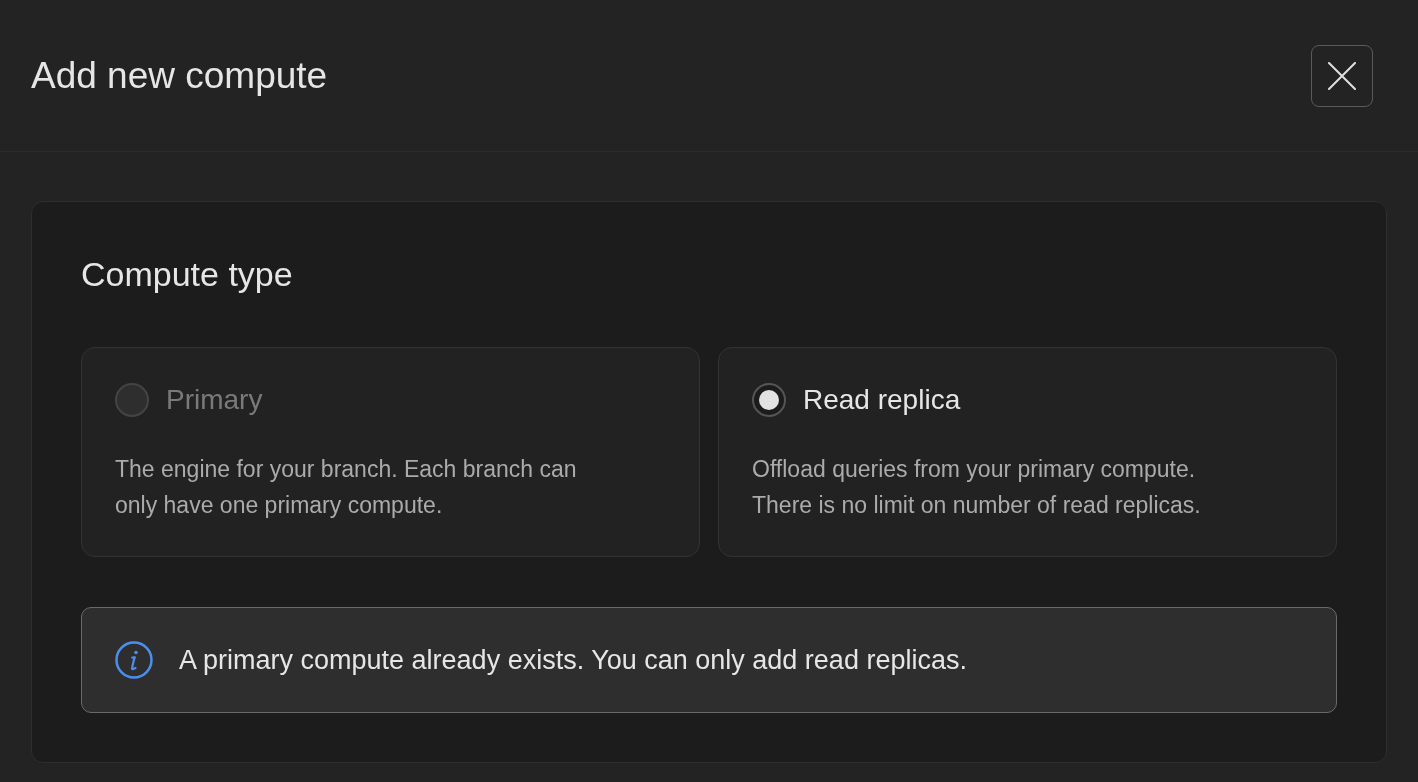 The width and height of the screenshot is (1418, 782). I want to click on option-description: The engine for your branch. Each branch can only have one primary compute., so click(346, 487).